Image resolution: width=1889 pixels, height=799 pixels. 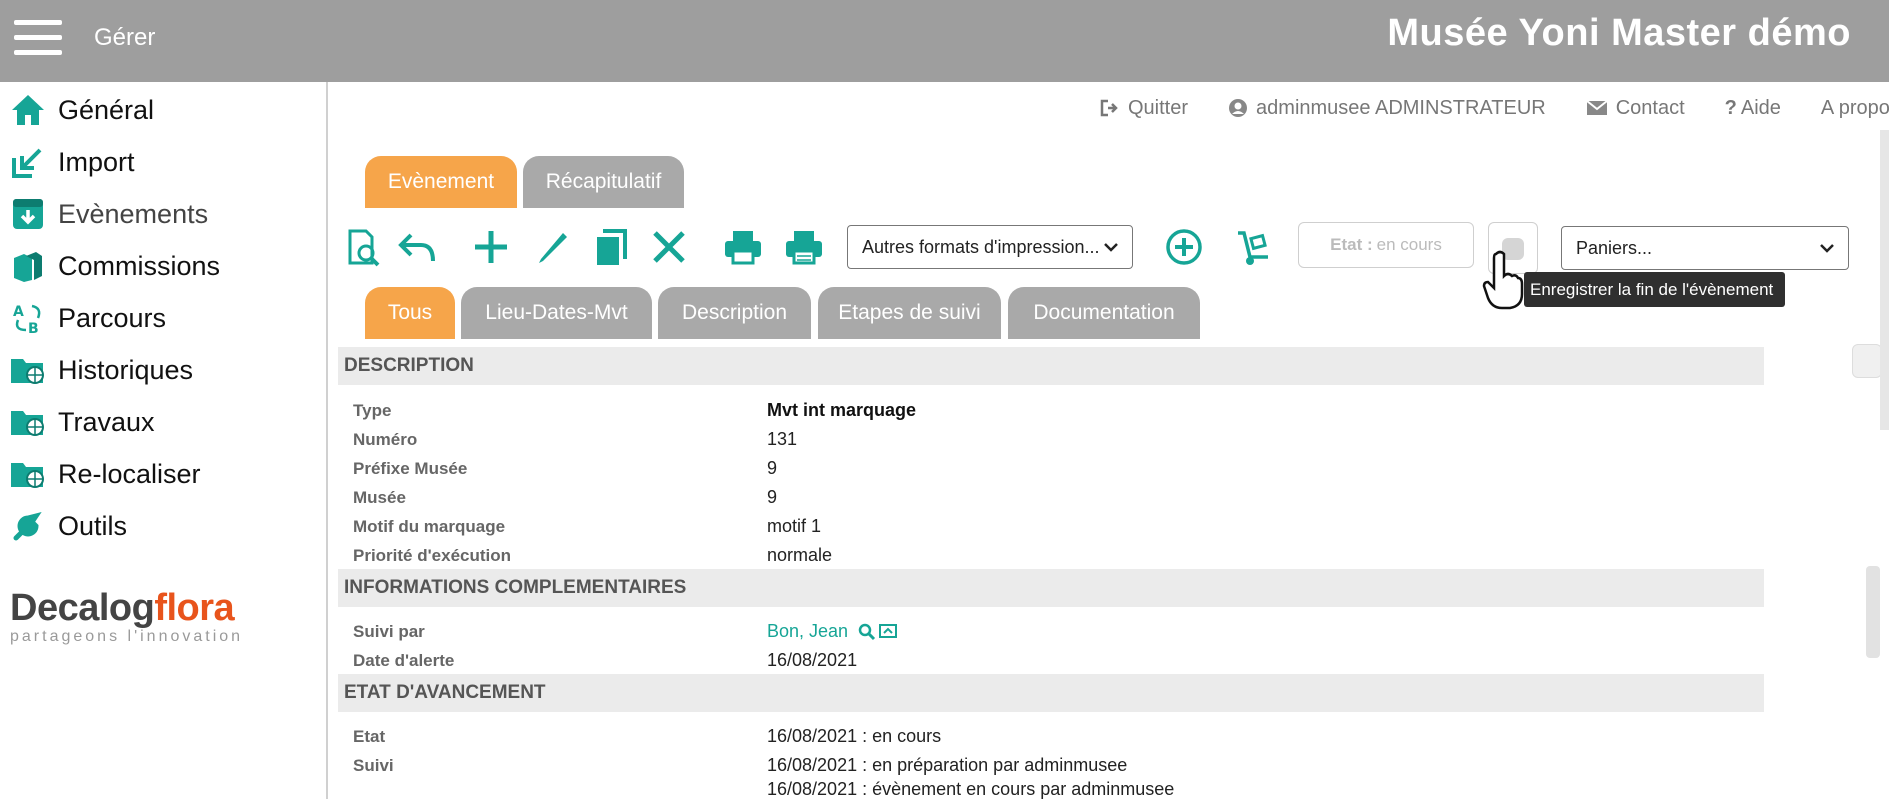 I want to click on tab-evenement: Evènement, so click(x=441, y=182).